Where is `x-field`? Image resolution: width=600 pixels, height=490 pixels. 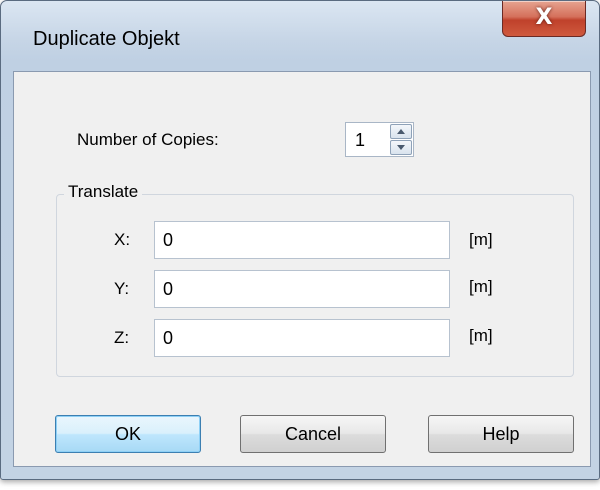
x-field is located at coordinates (302, 240).